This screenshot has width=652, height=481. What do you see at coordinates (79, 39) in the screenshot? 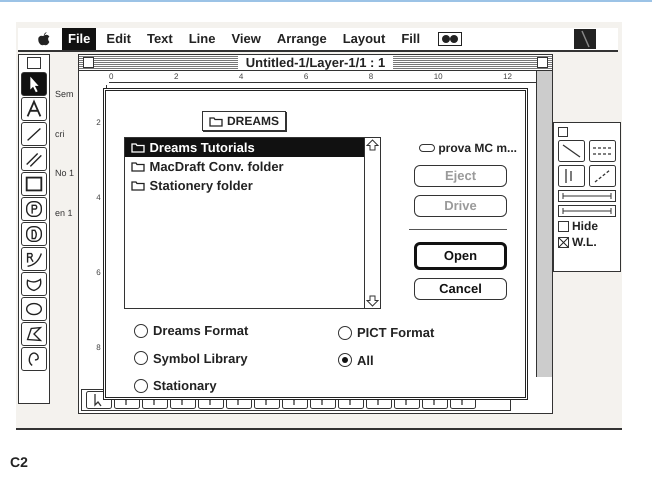
I see `menu-item: File` at bounding box center [79, 39].